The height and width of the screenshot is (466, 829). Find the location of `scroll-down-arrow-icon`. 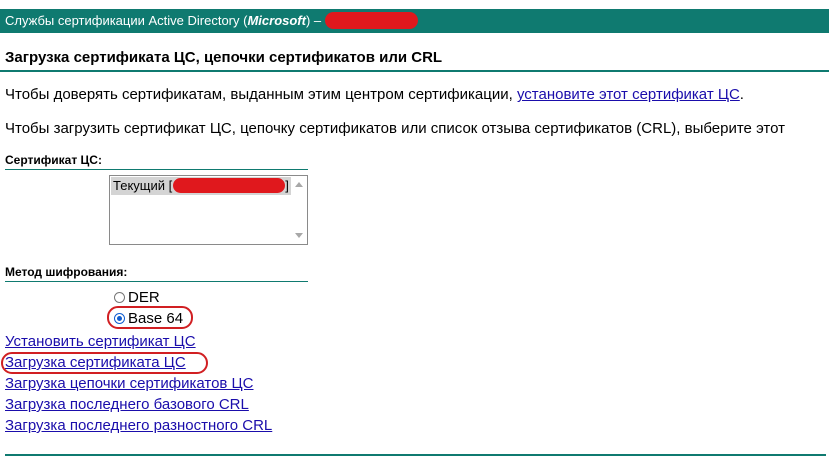

scroll-down-arrow-icon is located at coordinates (299, 235).